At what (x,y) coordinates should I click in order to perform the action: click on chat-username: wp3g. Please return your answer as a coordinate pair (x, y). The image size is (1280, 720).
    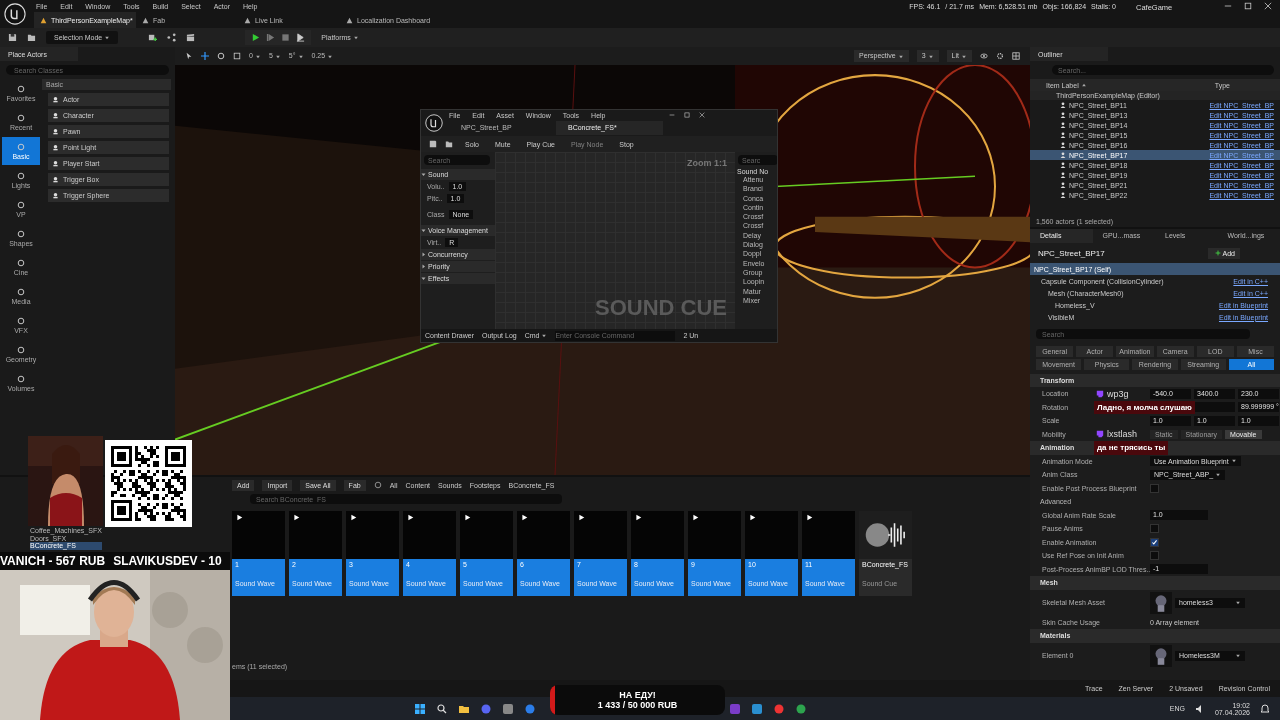
    Looking at the image, I should click on (1118, 393).